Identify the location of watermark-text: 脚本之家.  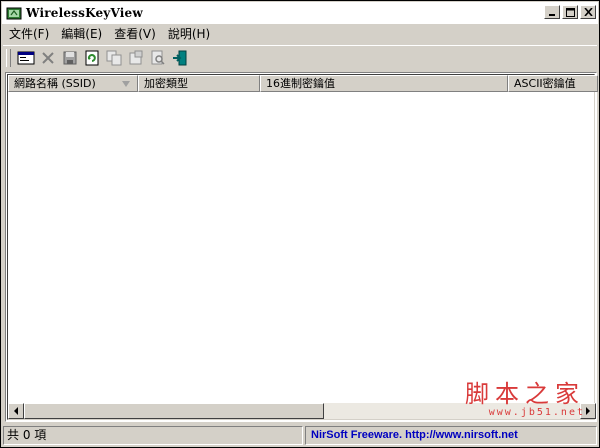
(525, 394).